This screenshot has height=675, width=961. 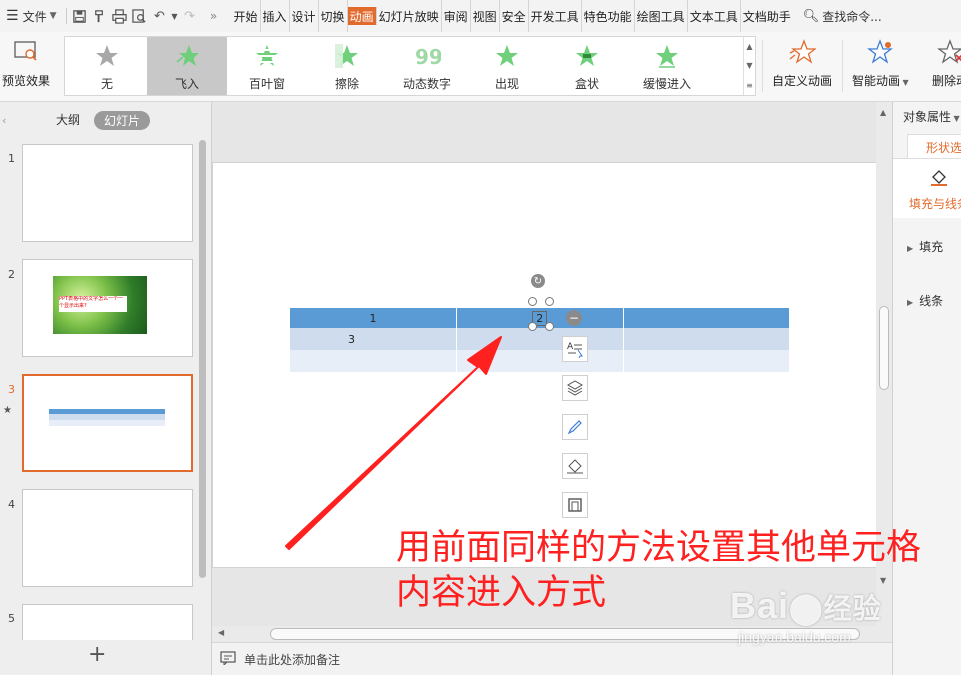 What do you see at coordinates (794, 637) in the screenshot?
I see `watermark-url: jingyan.baidu.com` at bounding box center [794, 637].